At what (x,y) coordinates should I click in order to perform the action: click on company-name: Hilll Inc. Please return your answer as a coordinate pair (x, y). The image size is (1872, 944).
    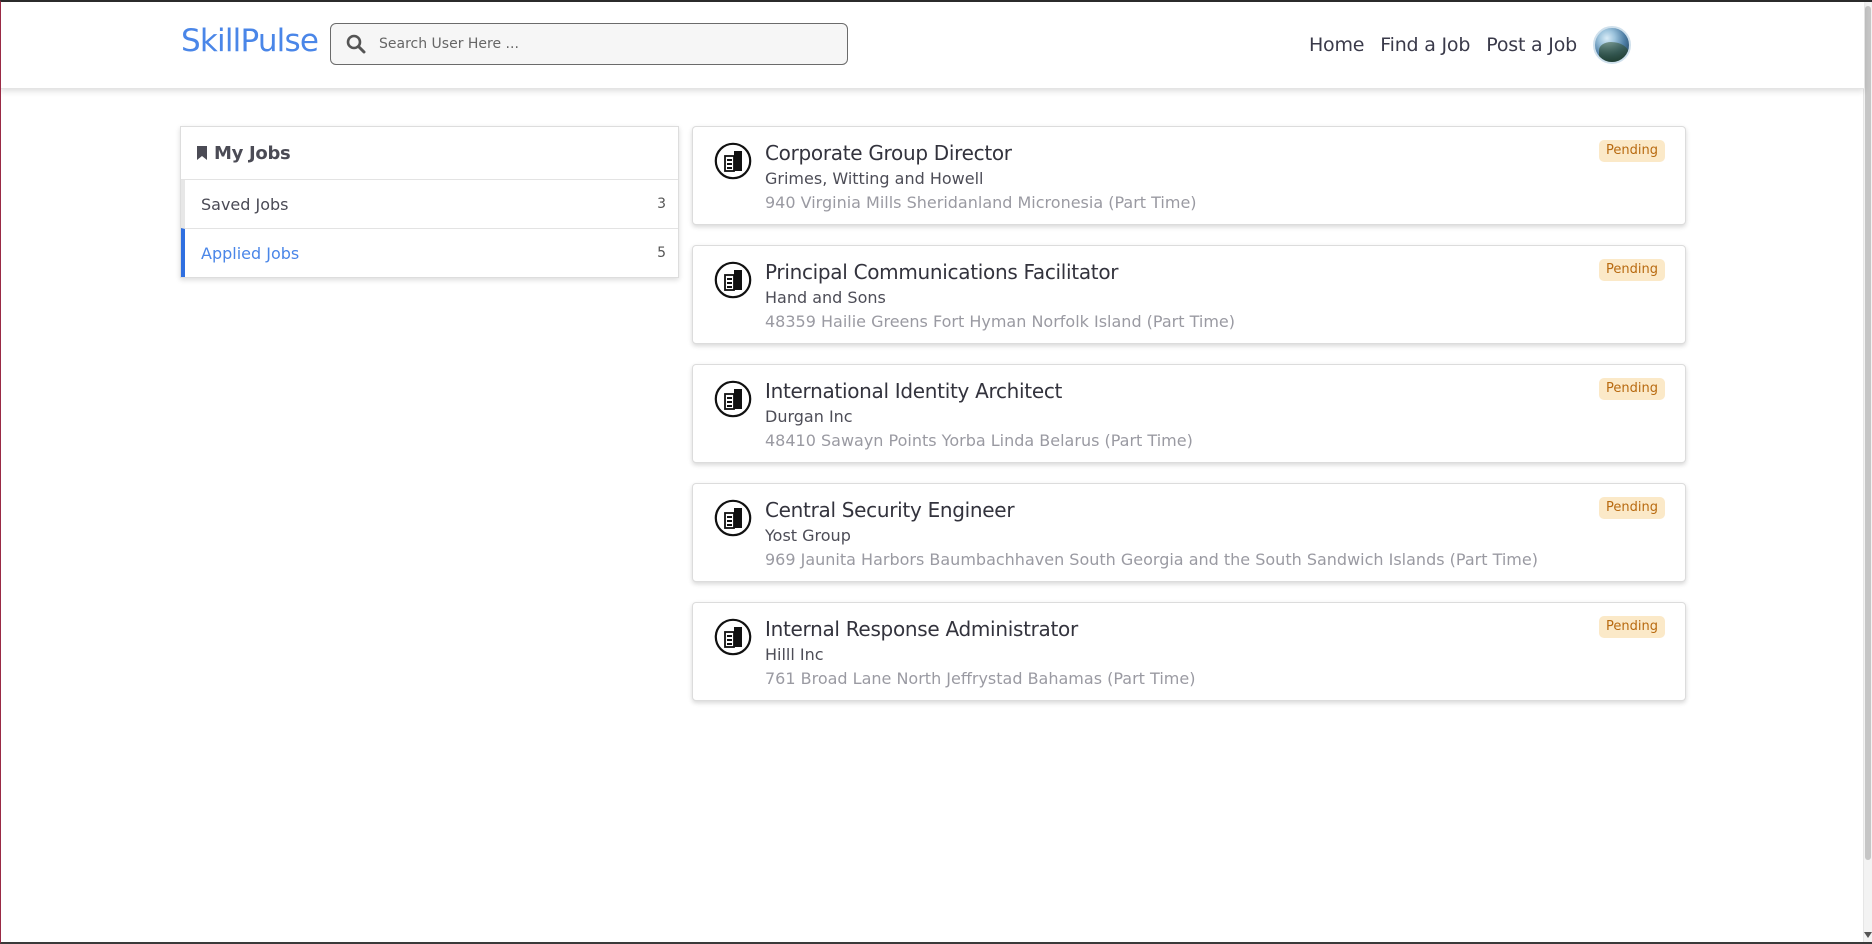
    Looking at the image, I should click on (794, 654).